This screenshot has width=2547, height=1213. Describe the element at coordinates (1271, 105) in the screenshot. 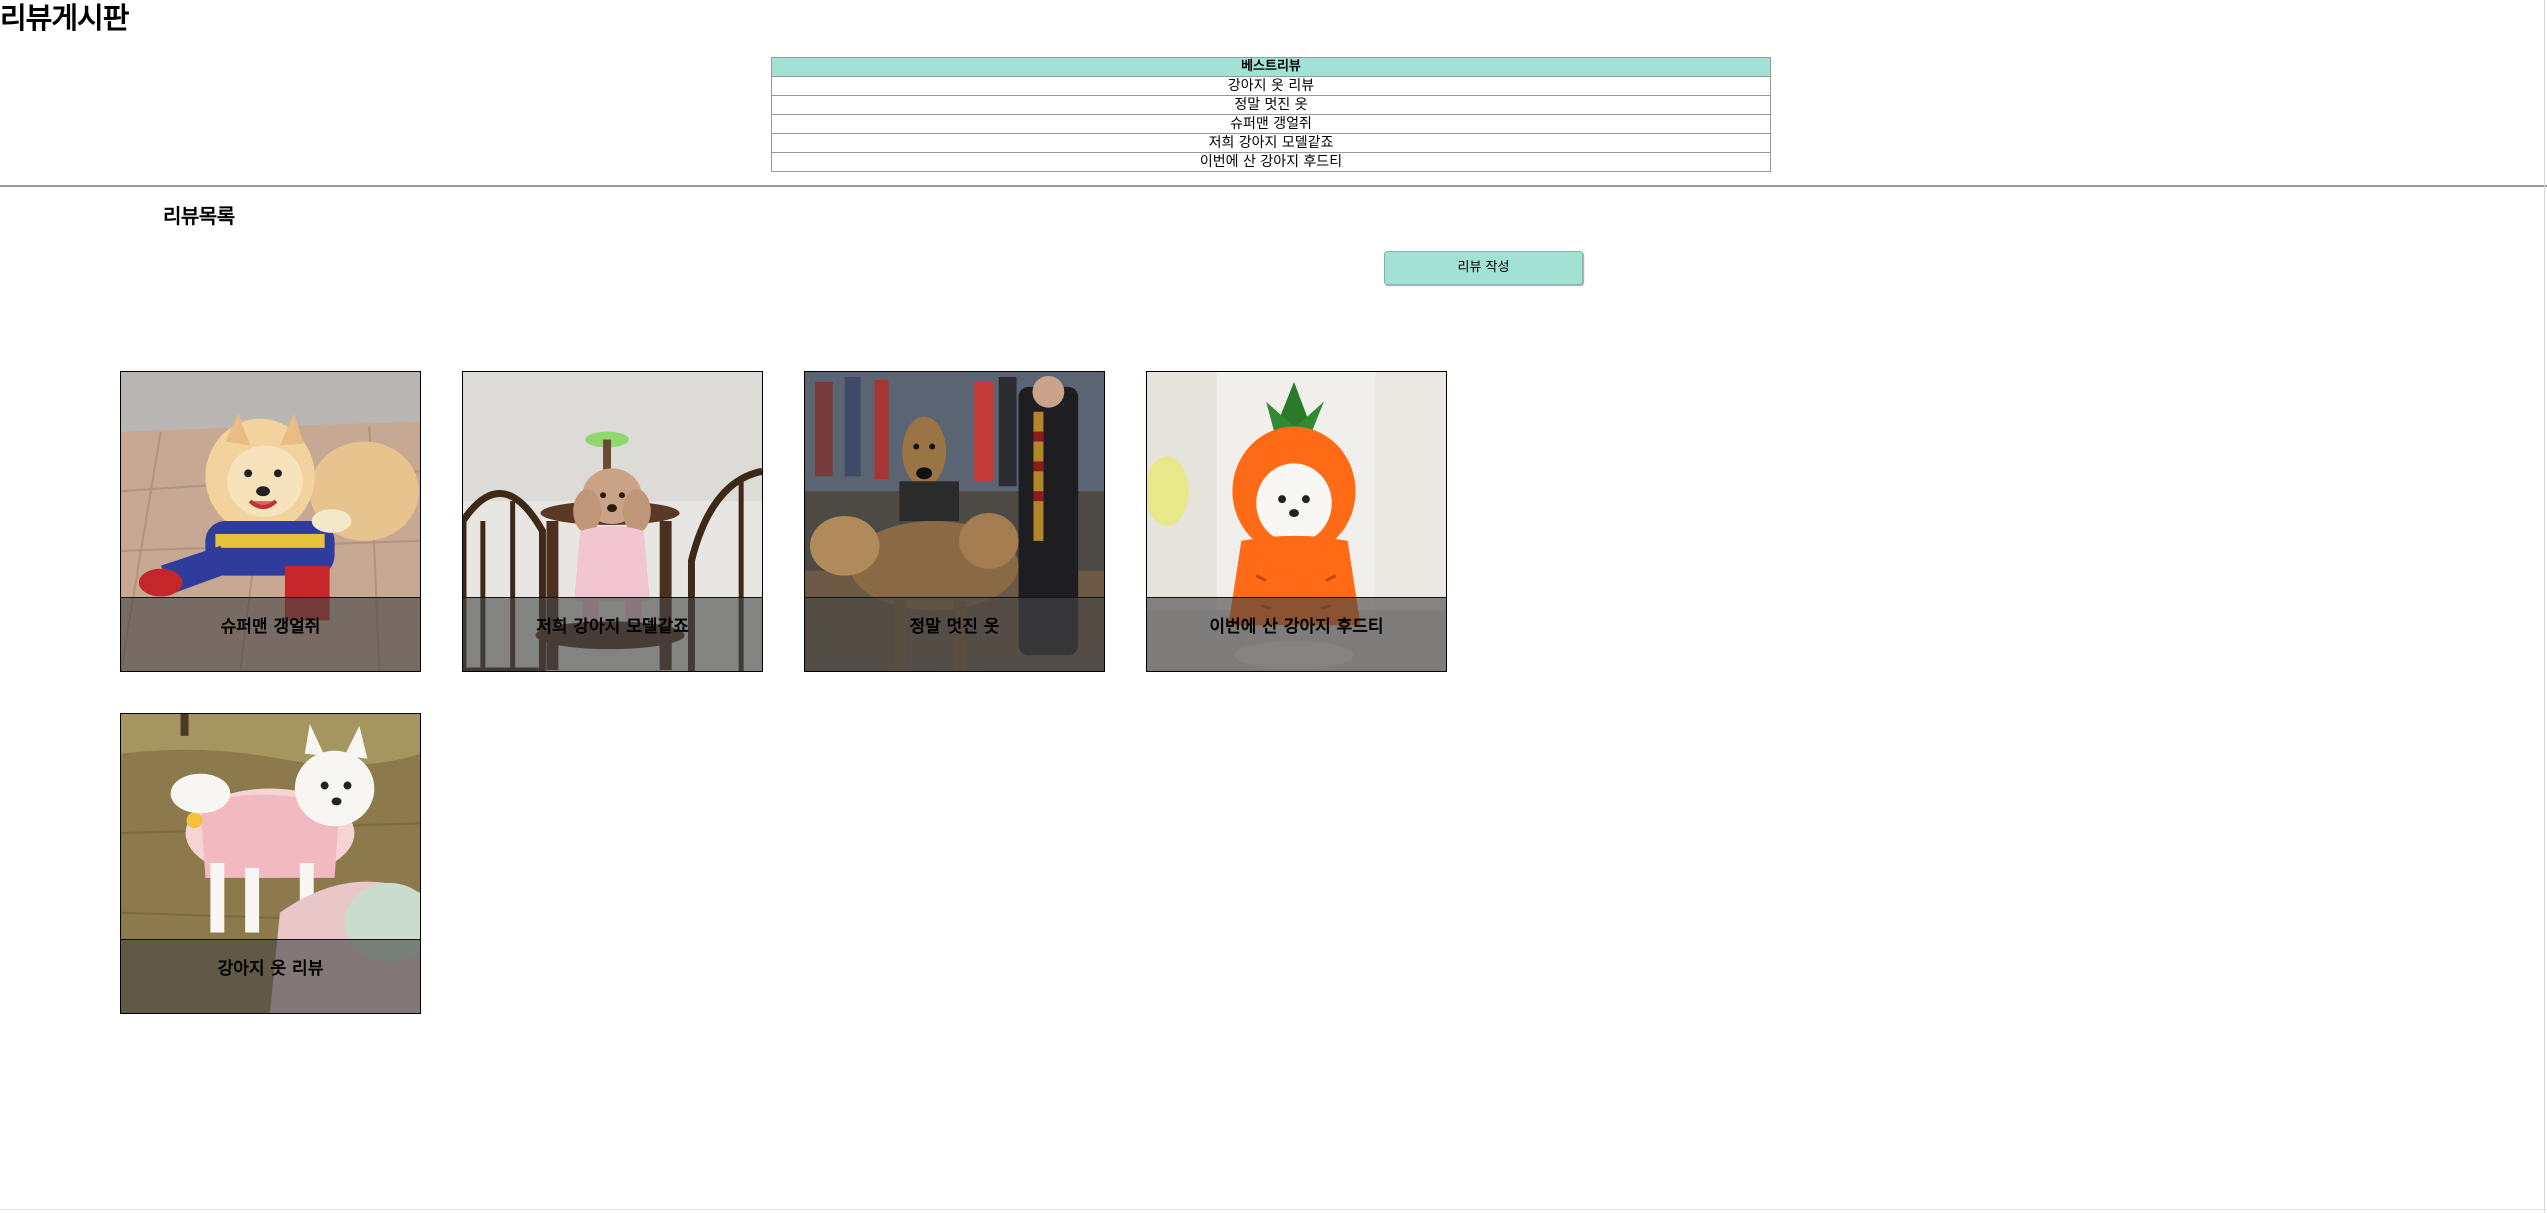

I see `best-review-item: 정말 멋진 옷` at that location.